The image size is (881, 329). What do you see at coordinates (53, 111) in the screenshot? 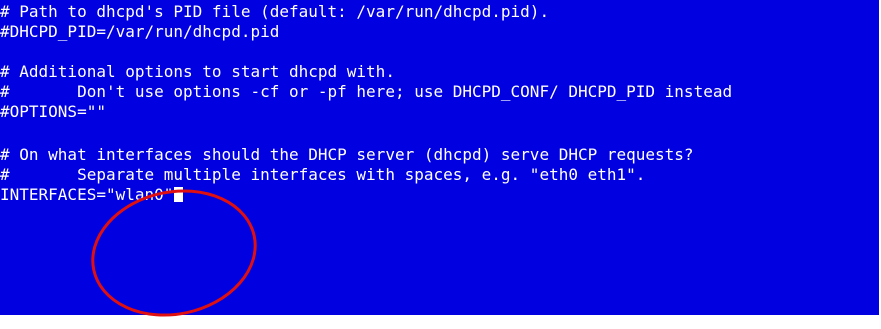
I see `config-options-line: #OPTIONS=""` at bounding box center [53, 111].